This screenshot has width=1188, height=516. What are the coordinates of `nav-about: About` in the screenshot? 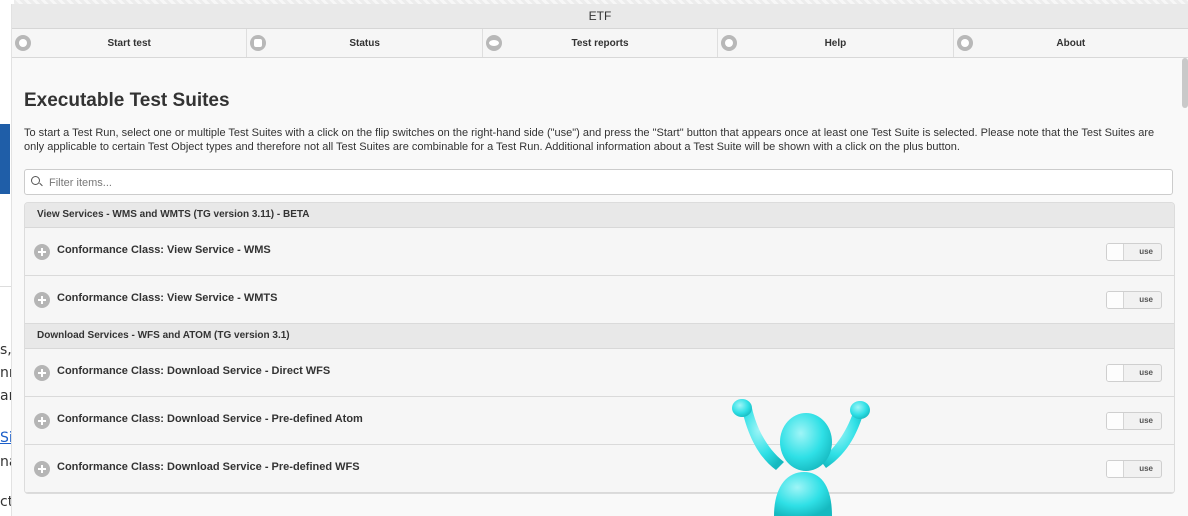 It's located at (1071, 43).